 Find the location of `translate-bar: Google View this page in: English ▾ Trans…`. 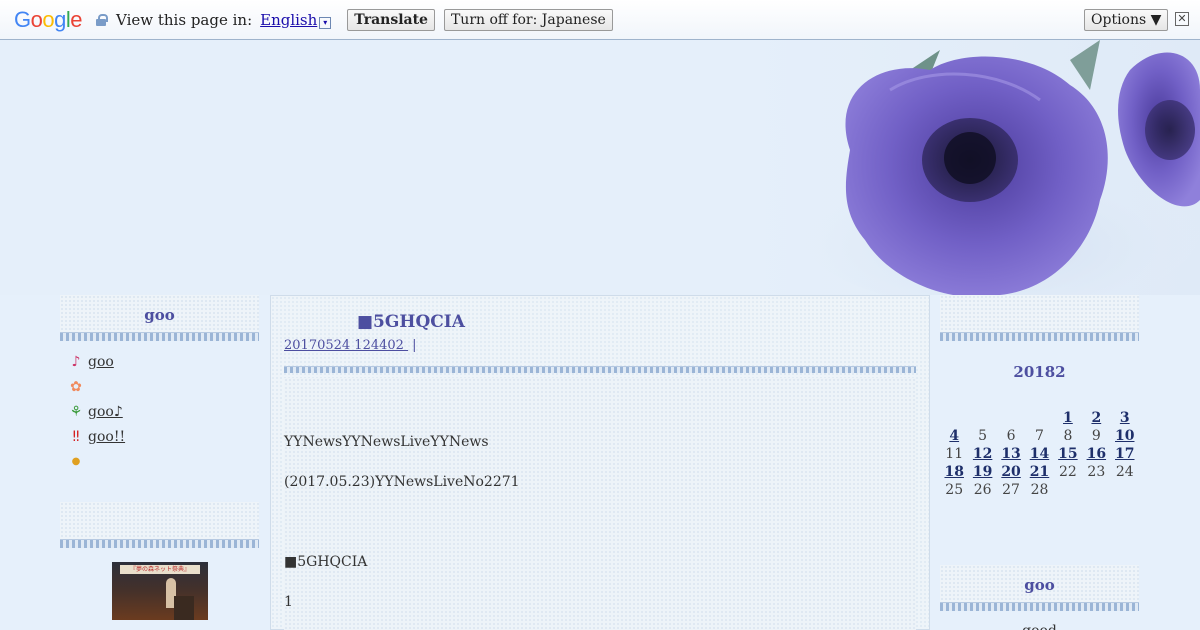

translate-bar: Google View this page in: English ▾ Trans… is located at coordinates (600, 20).